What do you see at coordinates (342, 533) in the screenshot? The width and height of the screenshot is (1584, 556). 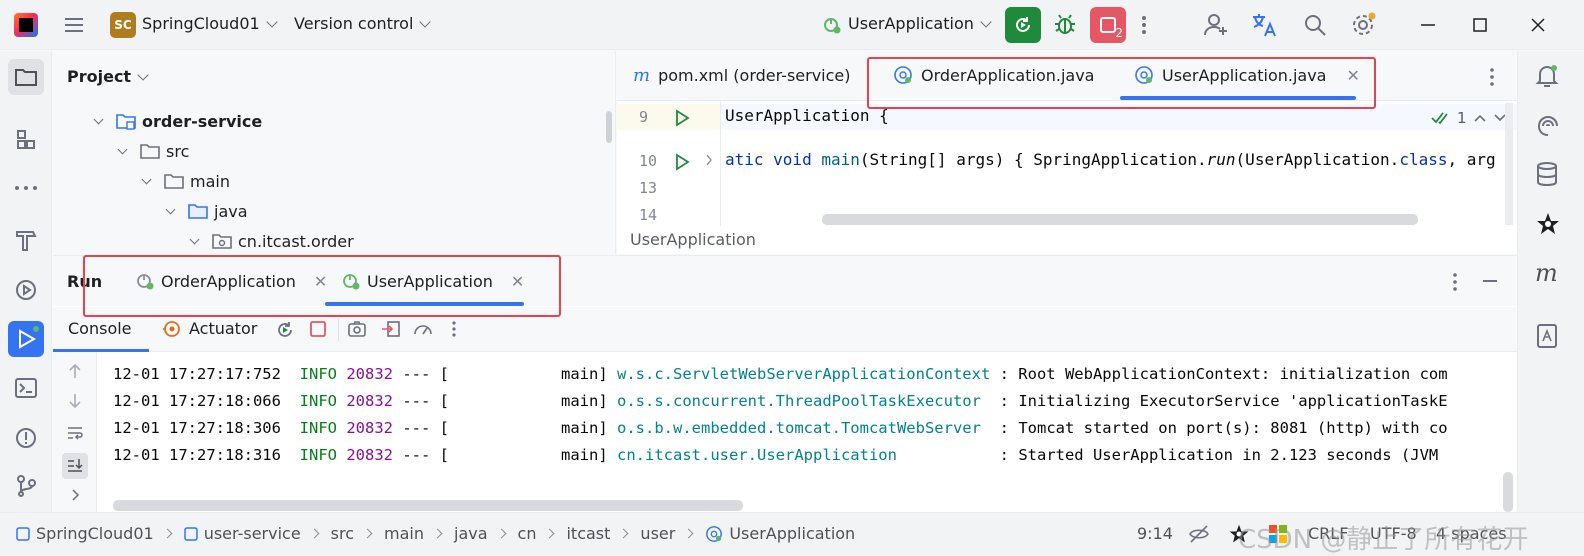 I see `crumb-src: src` at bounding box center [342, 533].